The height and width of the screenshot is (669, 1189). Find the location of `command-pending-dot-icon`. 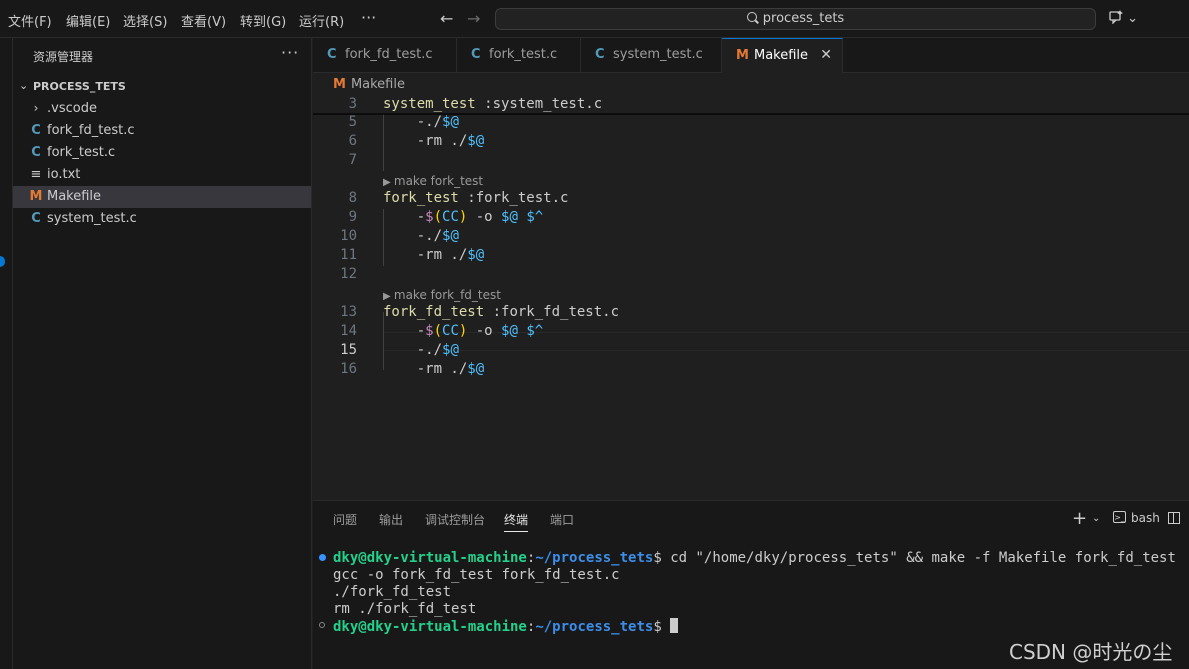

command-pending-dot-icon is located at coordinates (322, 625).